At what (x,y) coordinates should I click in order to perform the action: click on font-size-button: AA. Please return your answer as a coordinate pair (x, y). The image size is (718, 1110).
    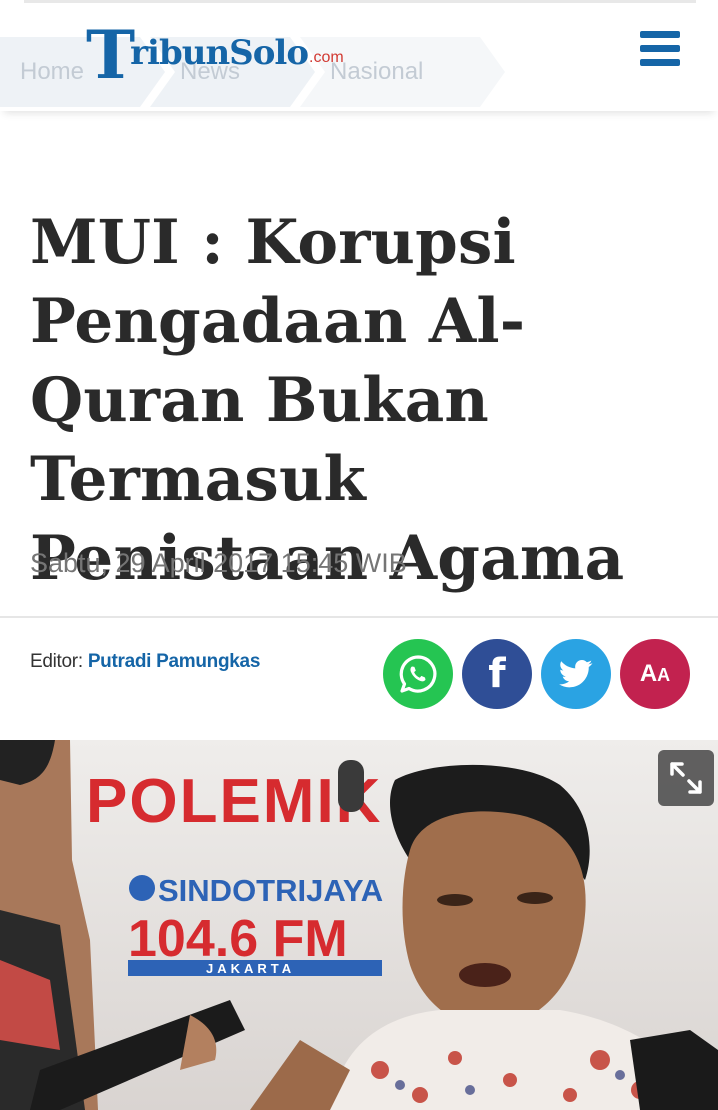
    Looking at the image, I should click on (655, 674).